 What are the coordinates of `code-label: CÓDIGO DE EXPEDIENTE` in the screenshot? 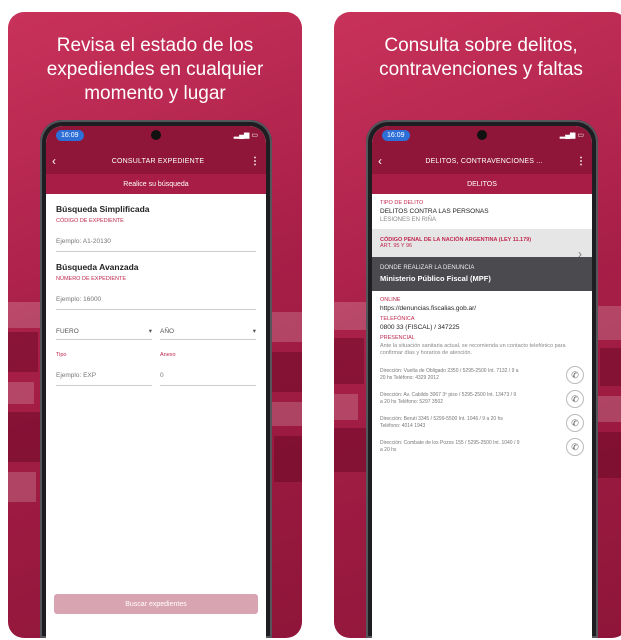 It's located at (90, 221).